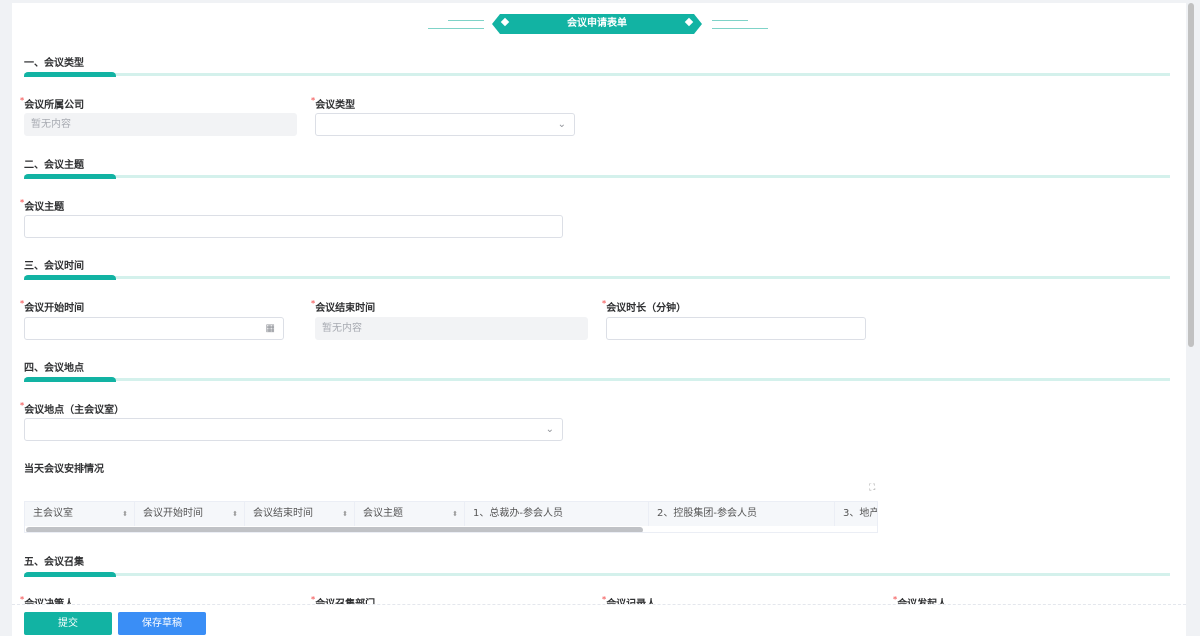  I want to click on table-horizontal-scrollbar, so click(334, 529).